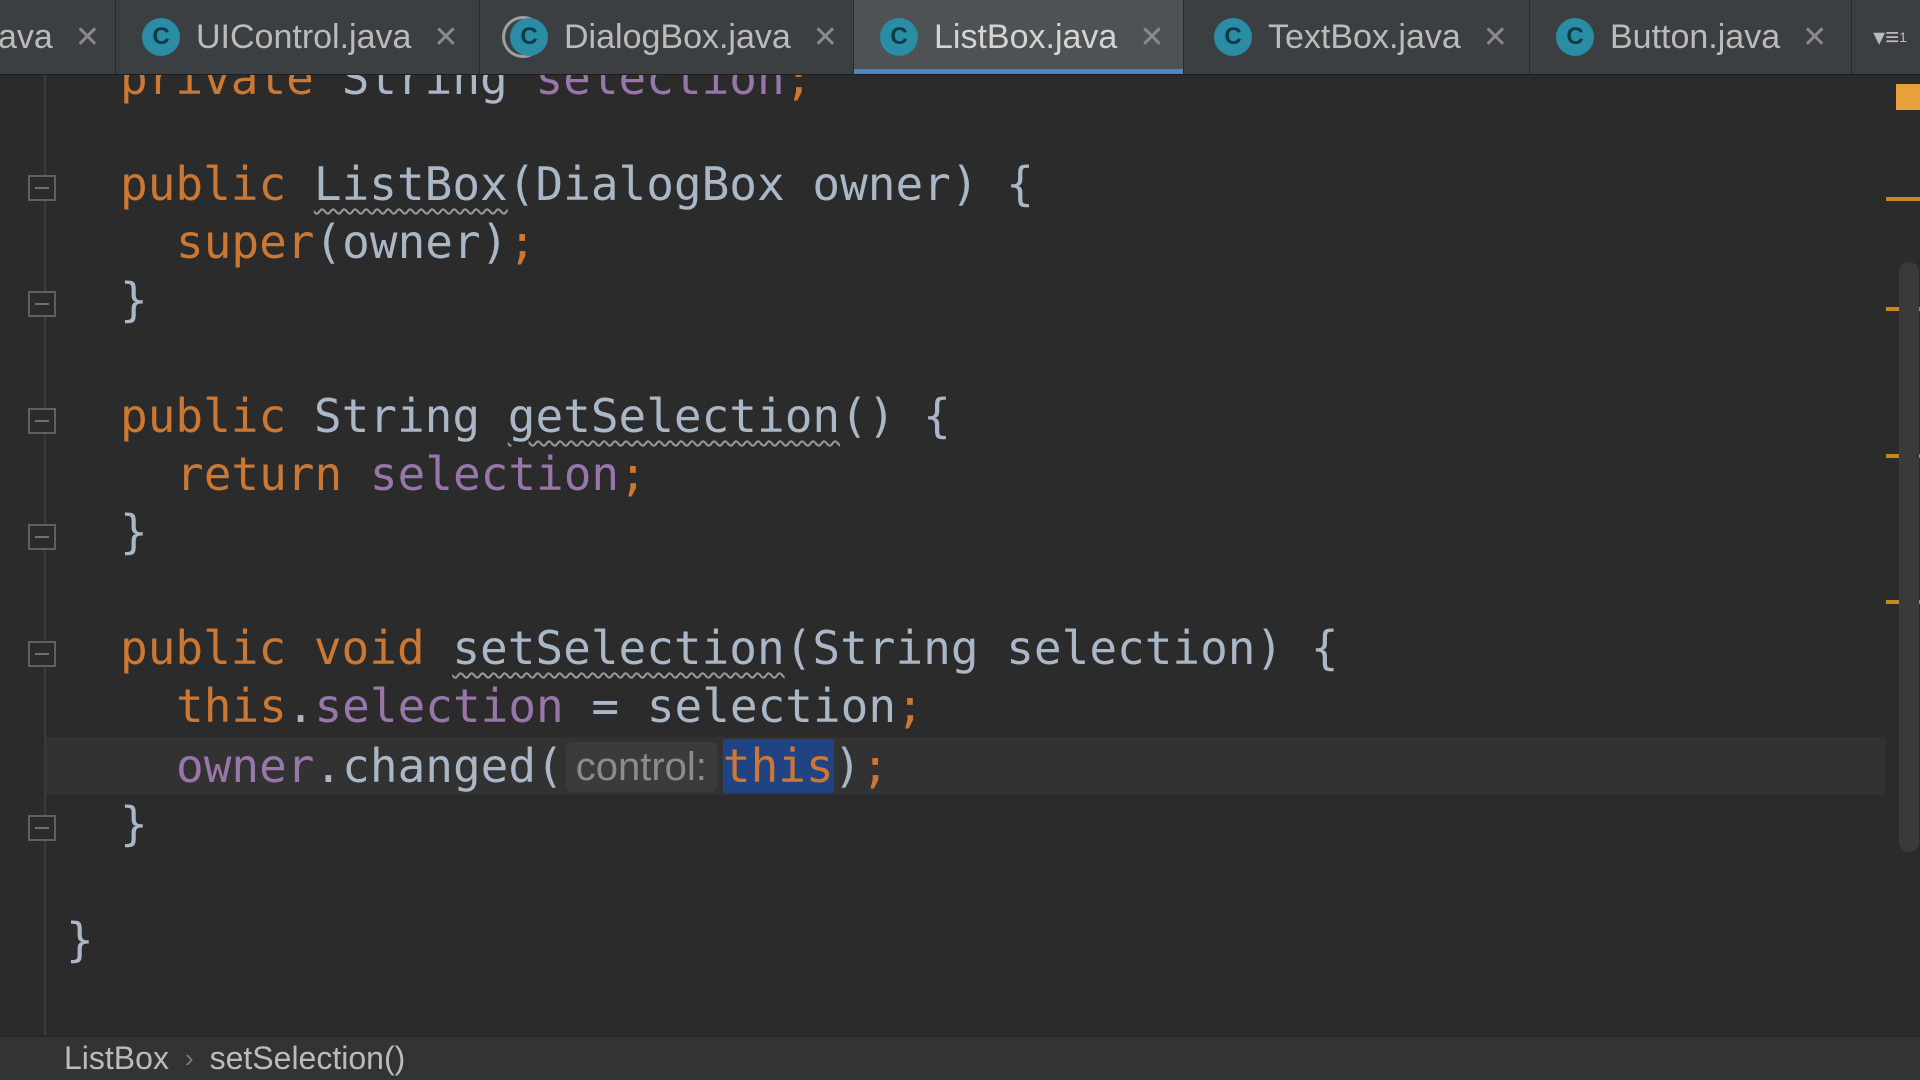 The height and width of the screenshot is (1080, 1920). I want to click on breadcrumb-class: ListBox, so click(116, 1058).